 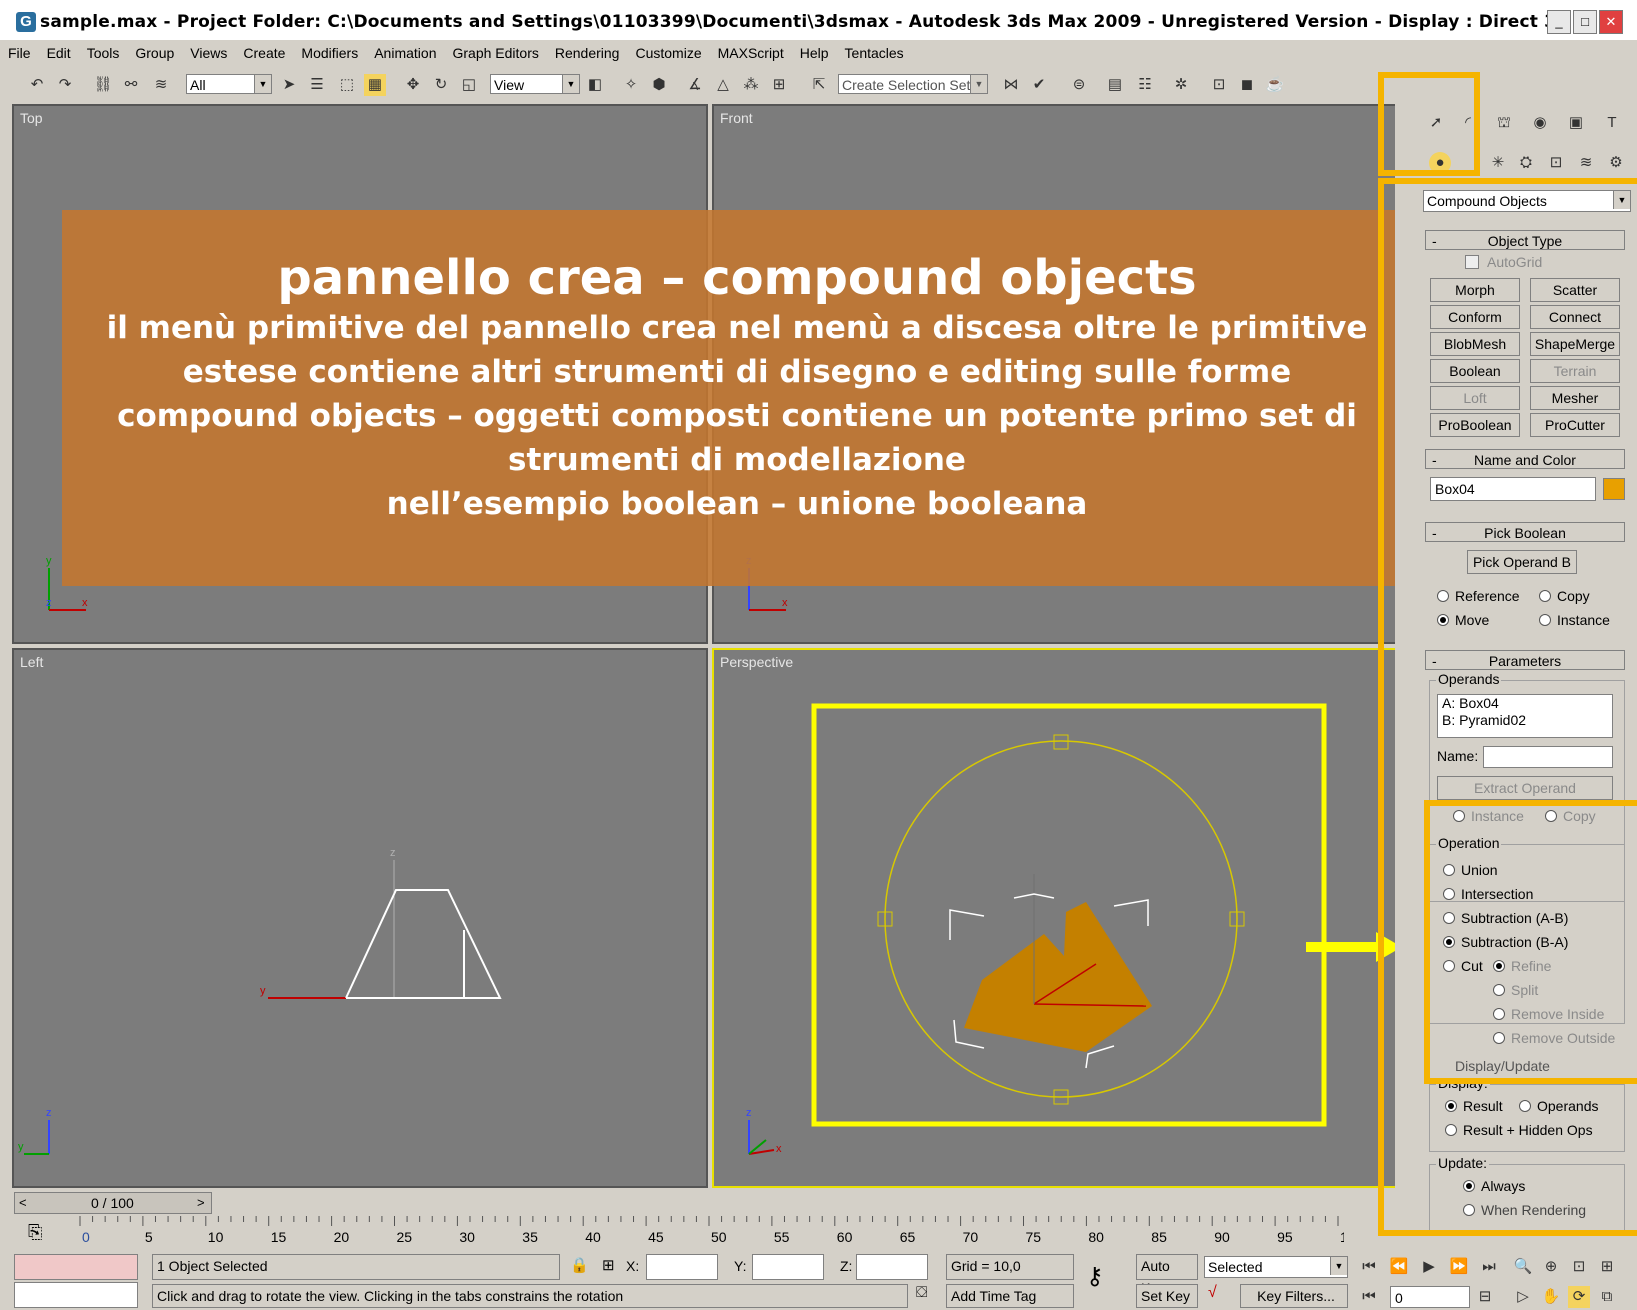 I want to click on current-frame-field: 0, so click(x=1430, y=1297).